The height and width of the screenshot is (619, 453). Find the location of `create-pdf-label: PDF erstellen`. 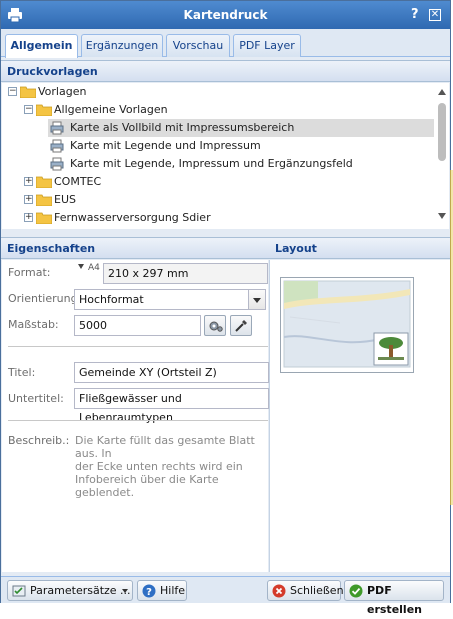

create-pdf-label: PDF erstellen is located at coordinates (394, 600).